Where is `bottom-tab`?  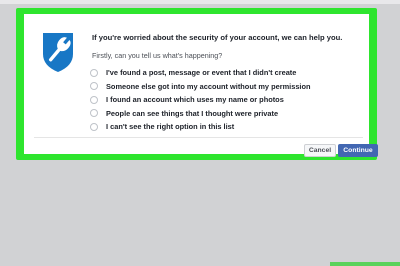
bottom-tab is located at coordinates (365, 264).